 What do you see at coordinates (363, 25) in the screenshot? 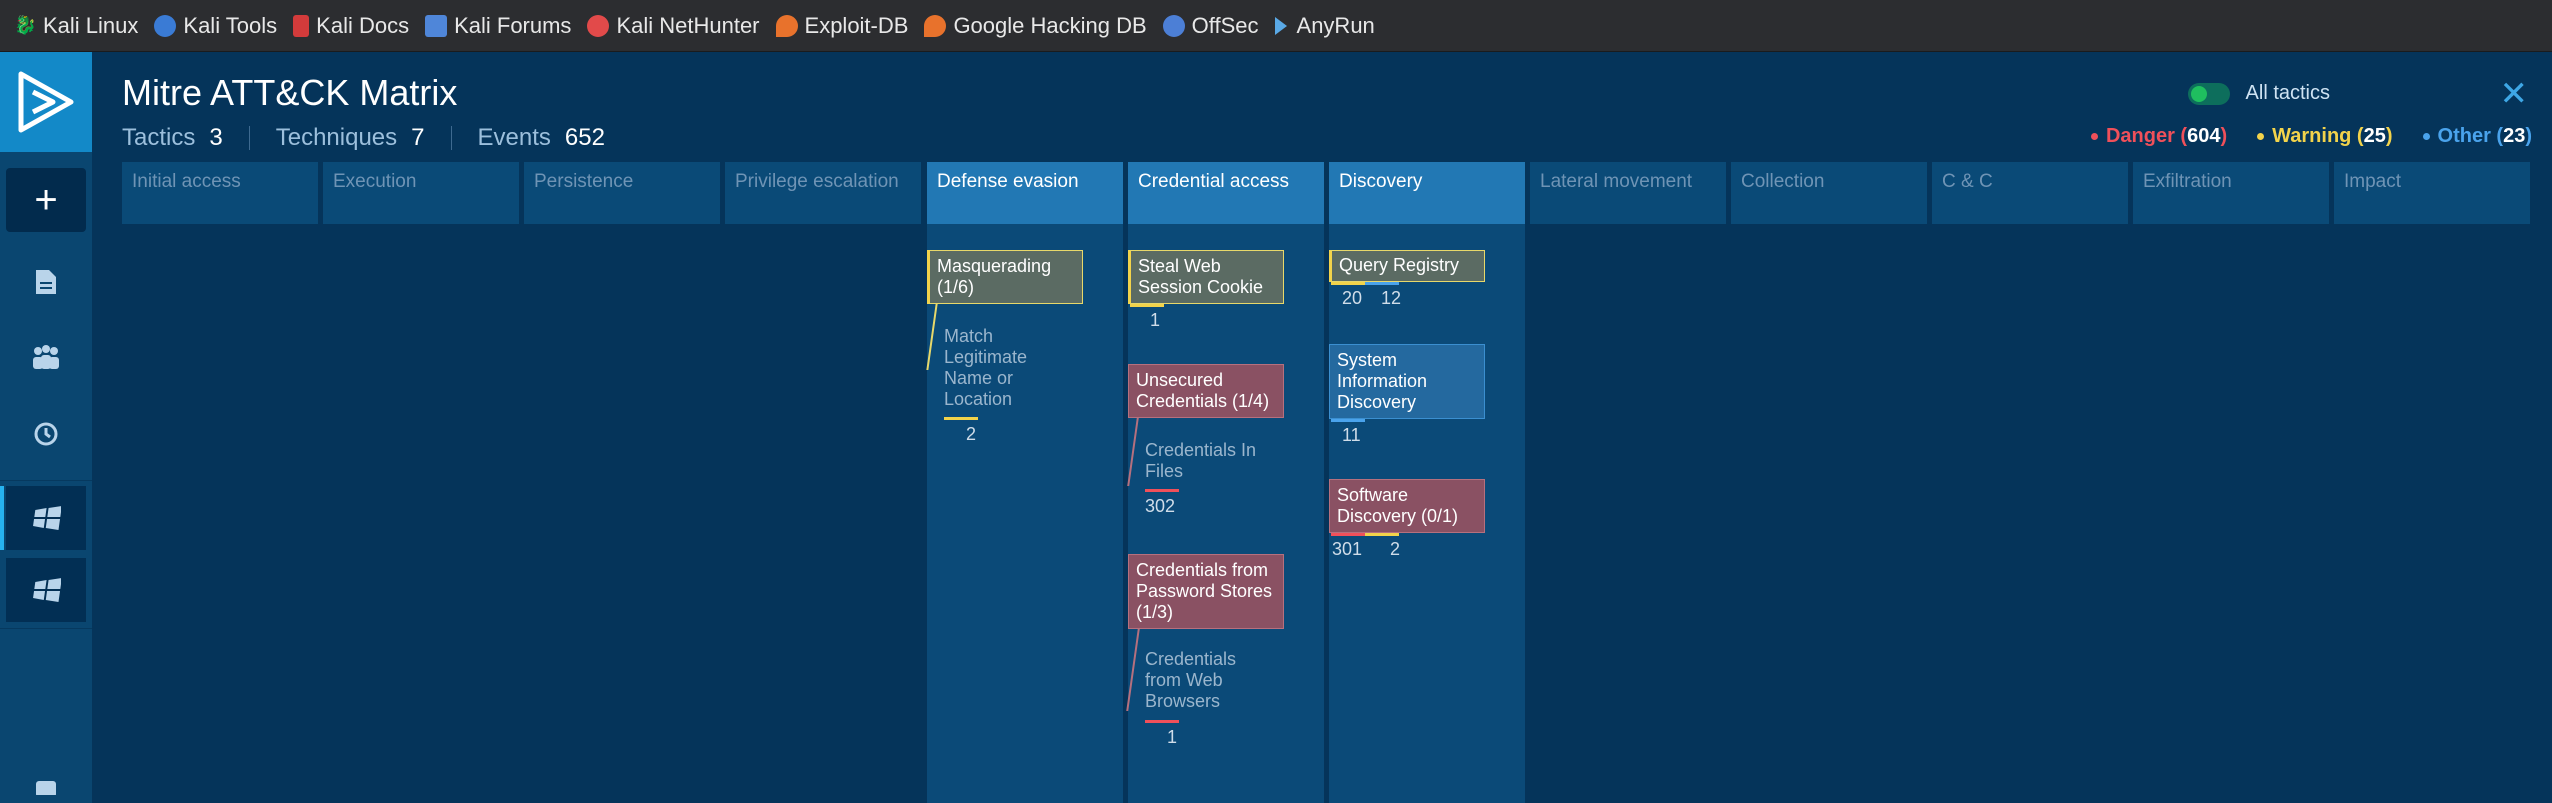
I see `bookmark-label: Kali Docs` at bounding box center [363, 25].